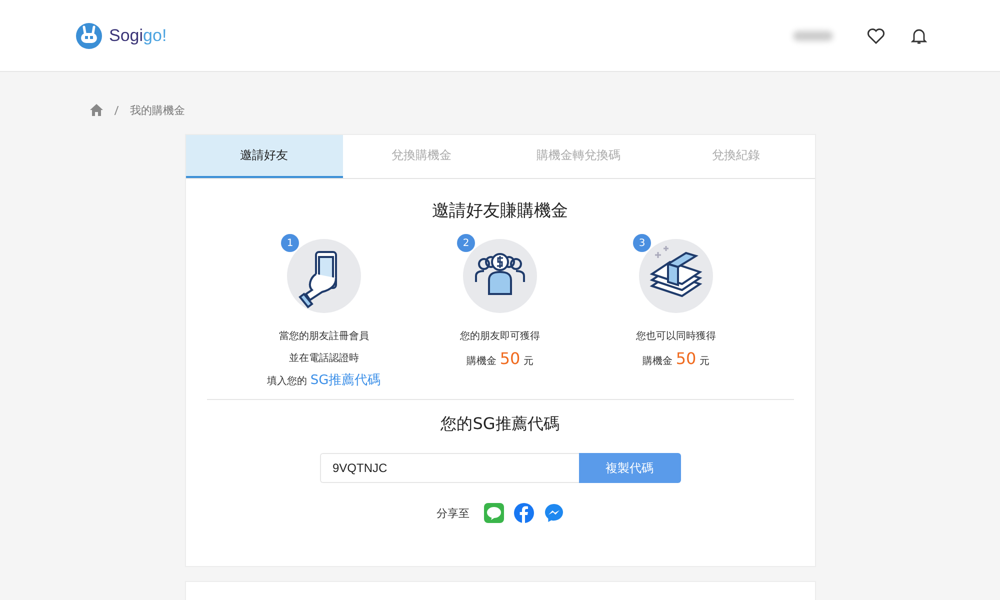 This screenshot has height=600, width=1000. Describe the element at coordinates (919, 35) in the screenshot. I see `bell-icon` at that location.